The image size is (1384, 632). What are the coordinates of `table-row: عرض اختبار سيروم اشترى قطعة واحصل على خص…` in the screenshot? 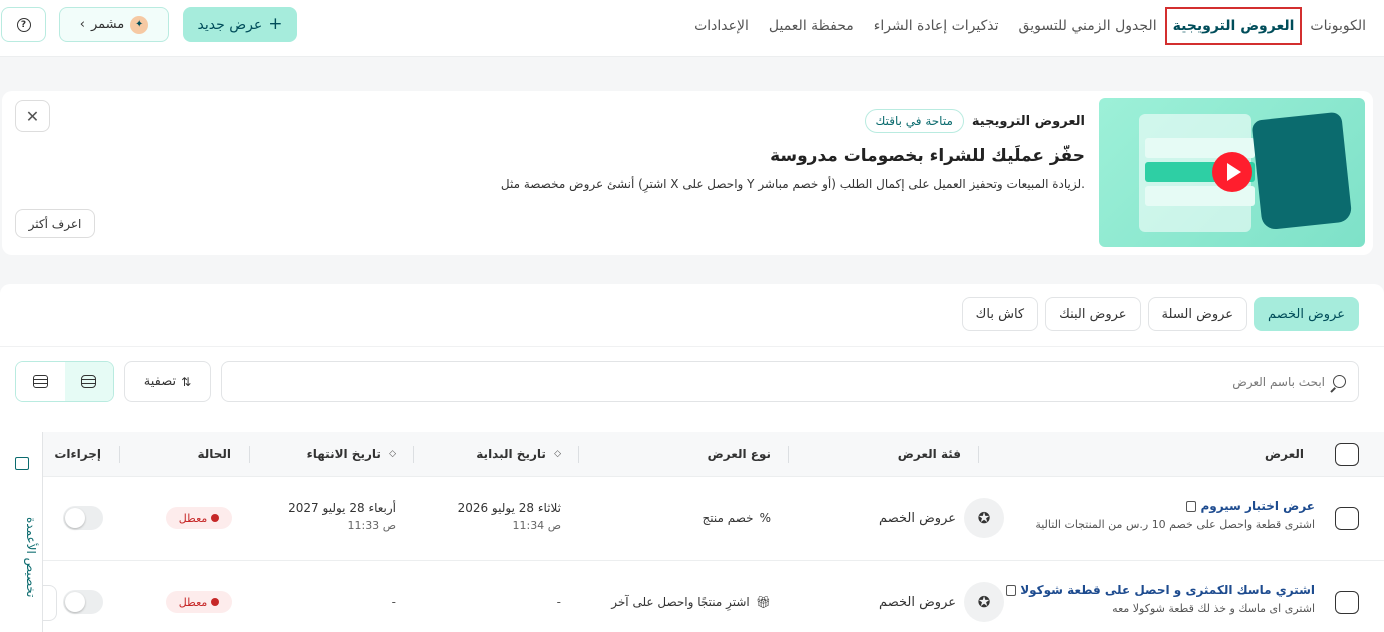 It's located at (713, 519).